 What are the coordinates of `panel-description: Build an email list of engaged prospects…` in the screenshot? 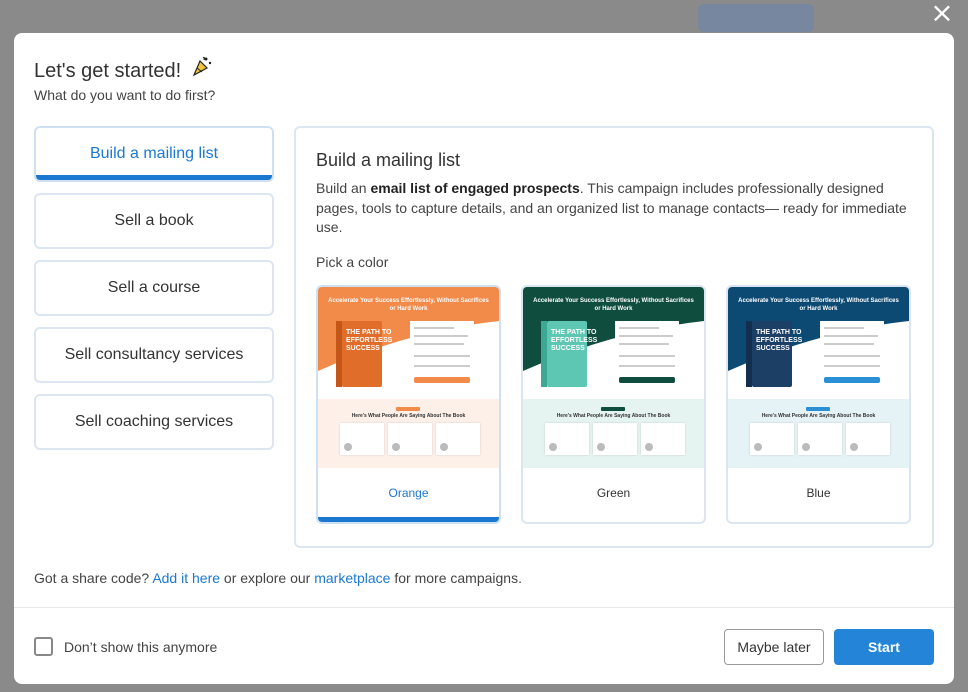 It's located at (616, 208).